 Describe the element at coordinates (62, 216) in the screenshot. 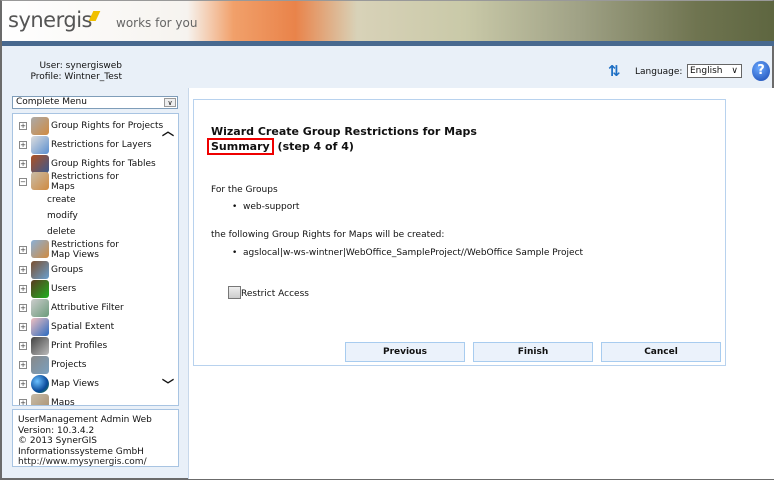

I see `tree-subitem-modify: modify` at that location.